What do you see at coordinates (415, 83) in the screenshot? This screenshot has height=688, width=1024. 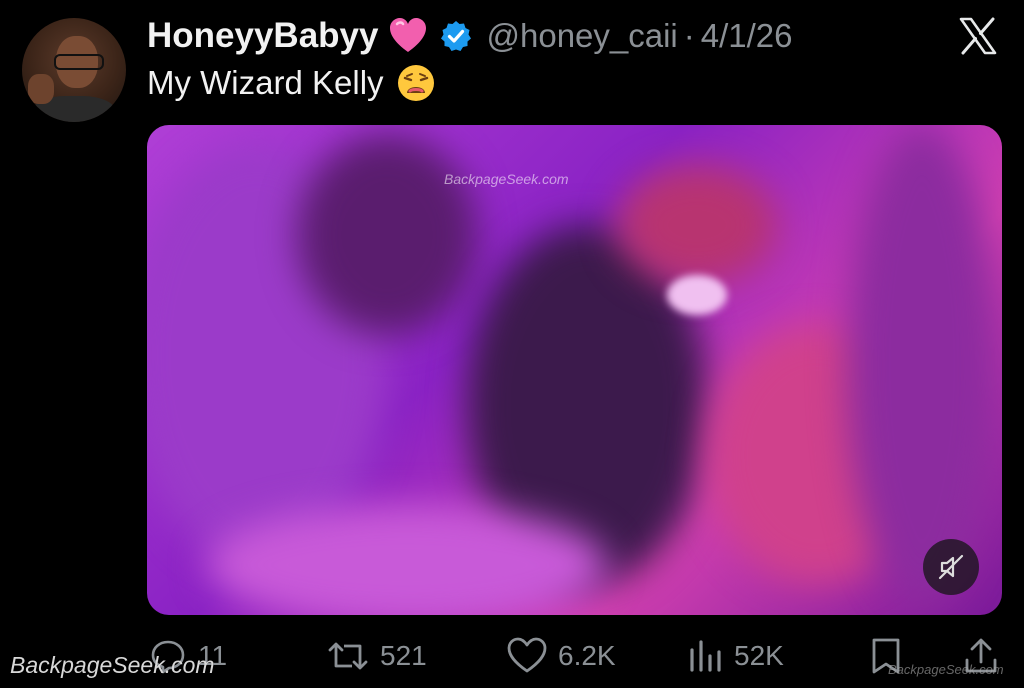 I see `weary-face-icon` at bounding box center [415, 83].